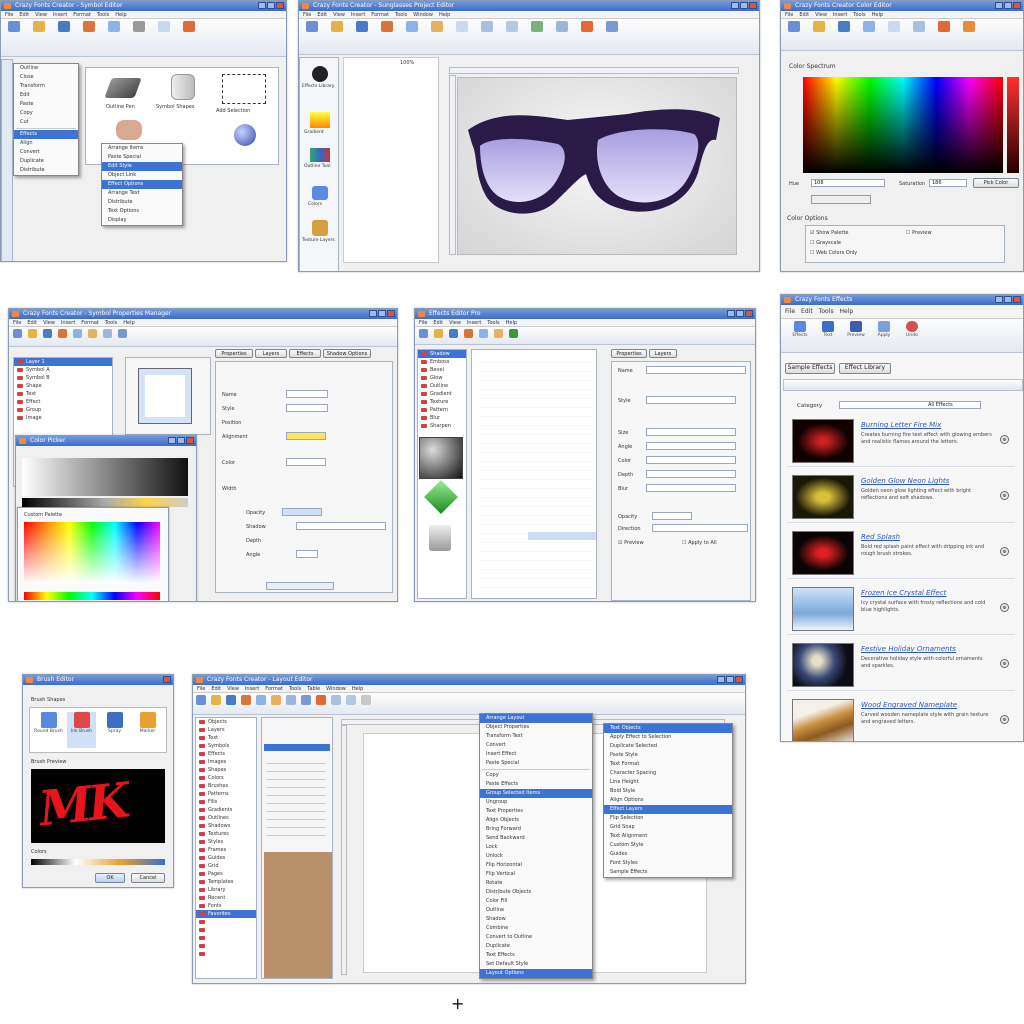  I want to click on tree-item: Objects, so click(226, 722).